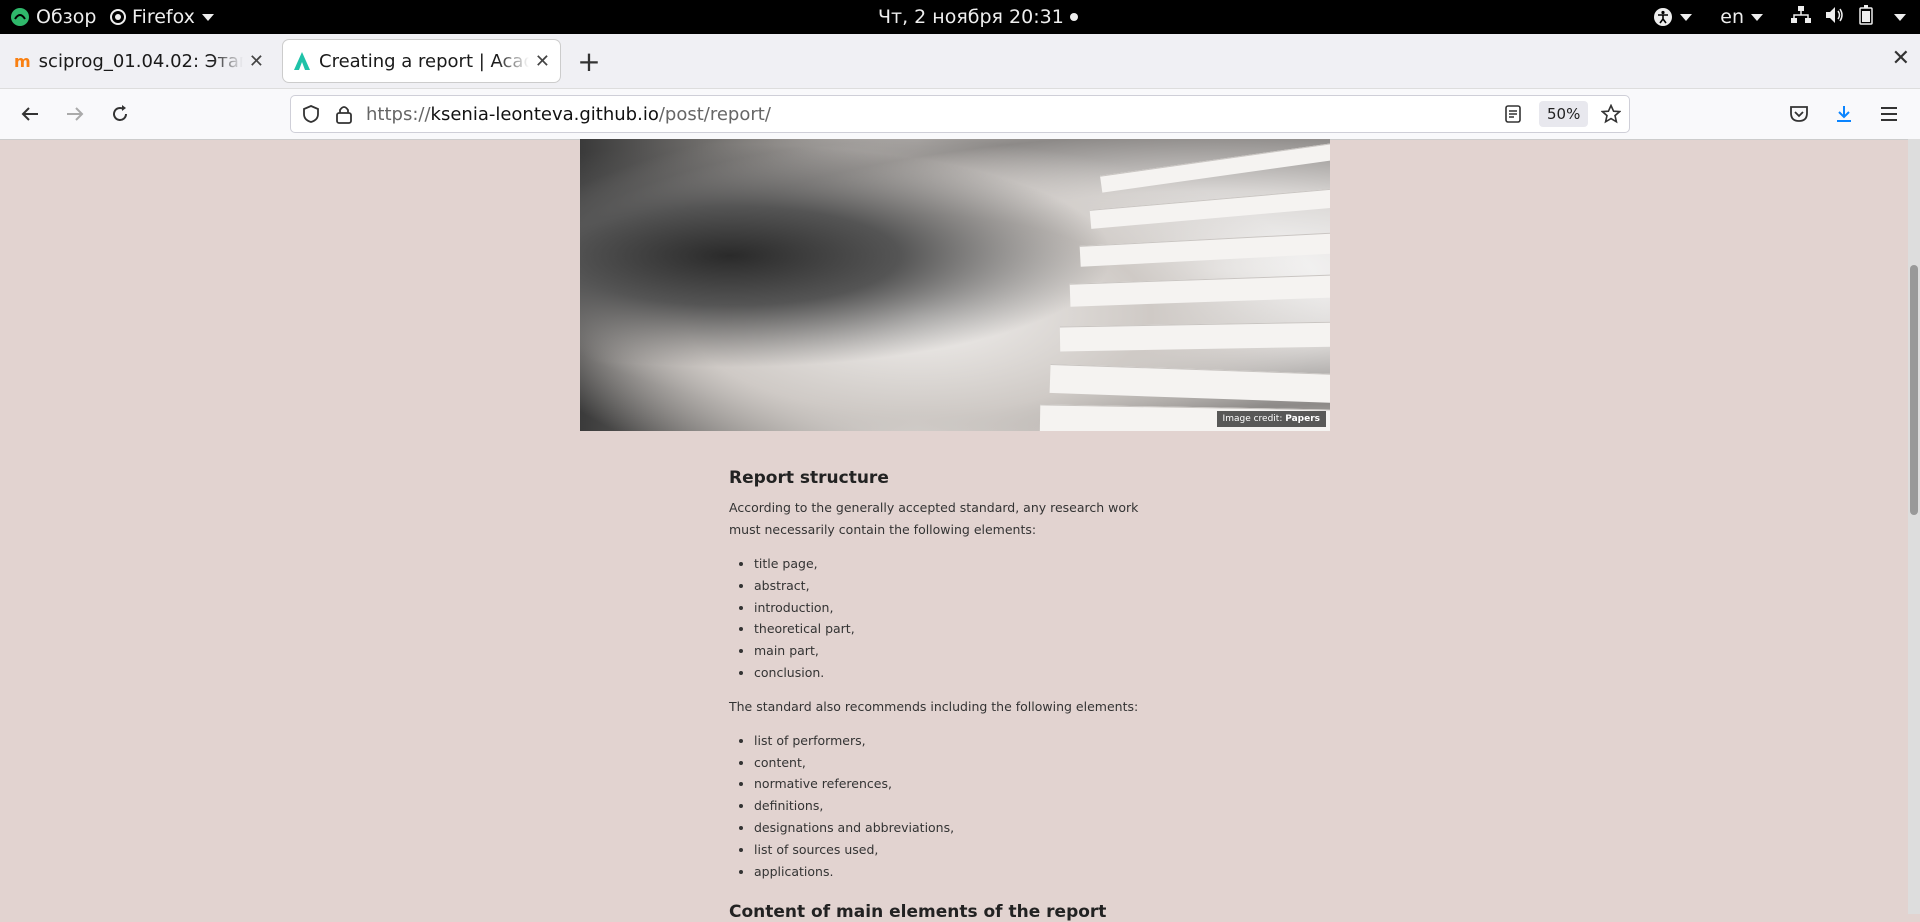 Image resolution: width=1920 pixels, height=922 pixels. What do you see at coordinates (1254, 419) in the screenshot?
I see `image-credit-prefix: Image credit:` at bounding box center [1254, 419].